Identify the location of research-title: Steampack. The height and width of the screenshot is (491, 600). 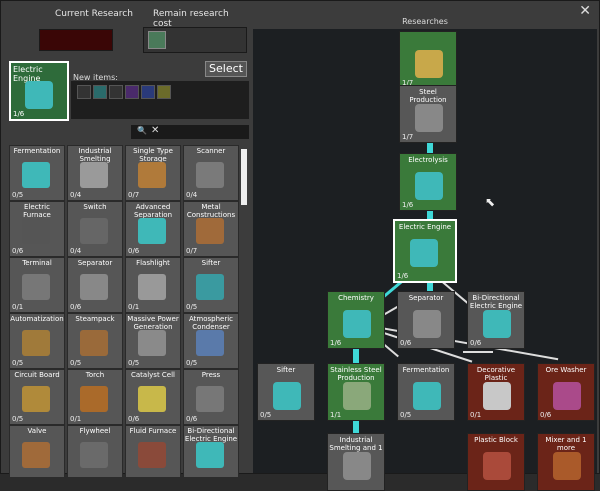
(95, 319).